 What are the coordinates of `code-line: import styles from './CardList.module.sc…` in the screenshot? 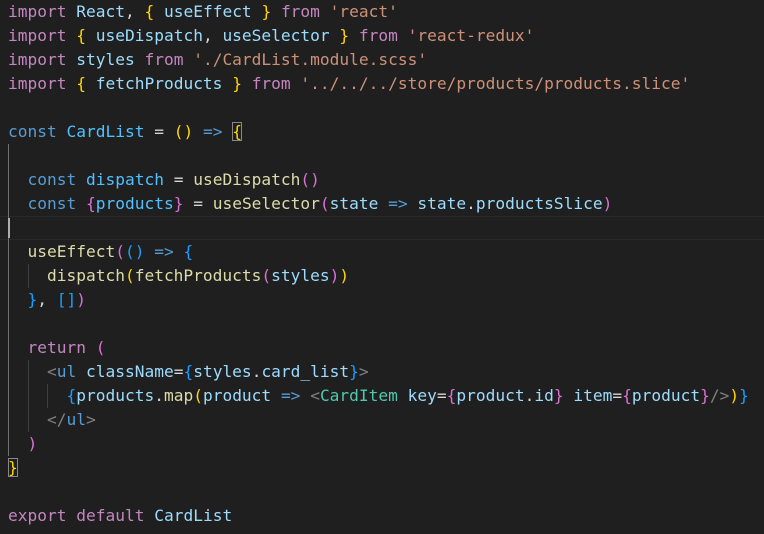 It's located at (217, 60).